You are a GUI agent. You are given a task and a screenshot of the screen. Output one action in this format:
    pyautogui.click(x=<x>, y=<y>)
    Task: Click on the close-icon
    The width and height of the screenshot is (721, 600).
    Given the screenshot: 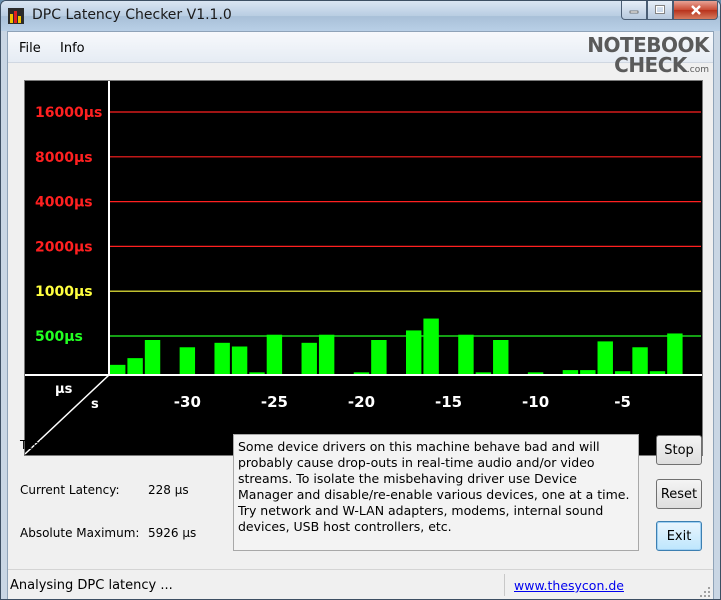 What is the action you would take?
    pyautogui.click(x=695, y=10)
    